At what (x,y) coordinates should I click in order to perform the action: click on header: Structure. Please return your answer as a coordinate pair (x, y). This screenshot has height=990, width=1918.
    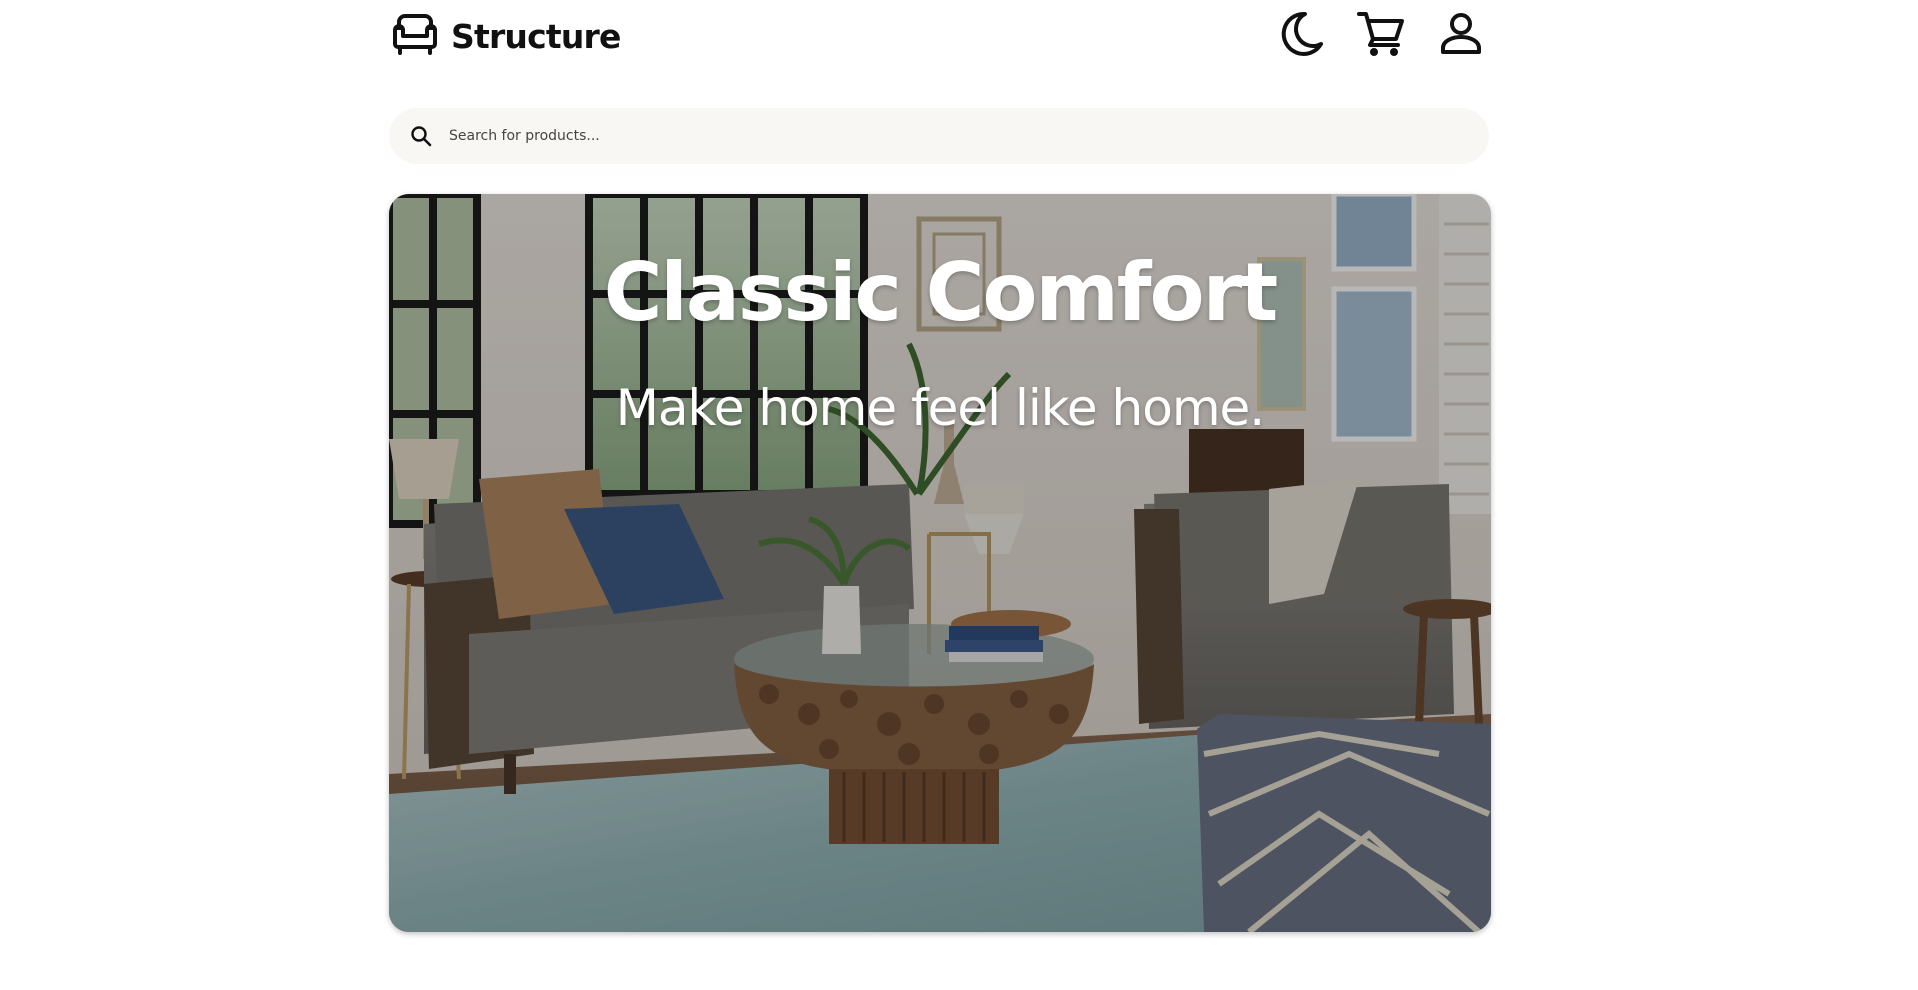
    Looking at the image, I should click on (939, 36).